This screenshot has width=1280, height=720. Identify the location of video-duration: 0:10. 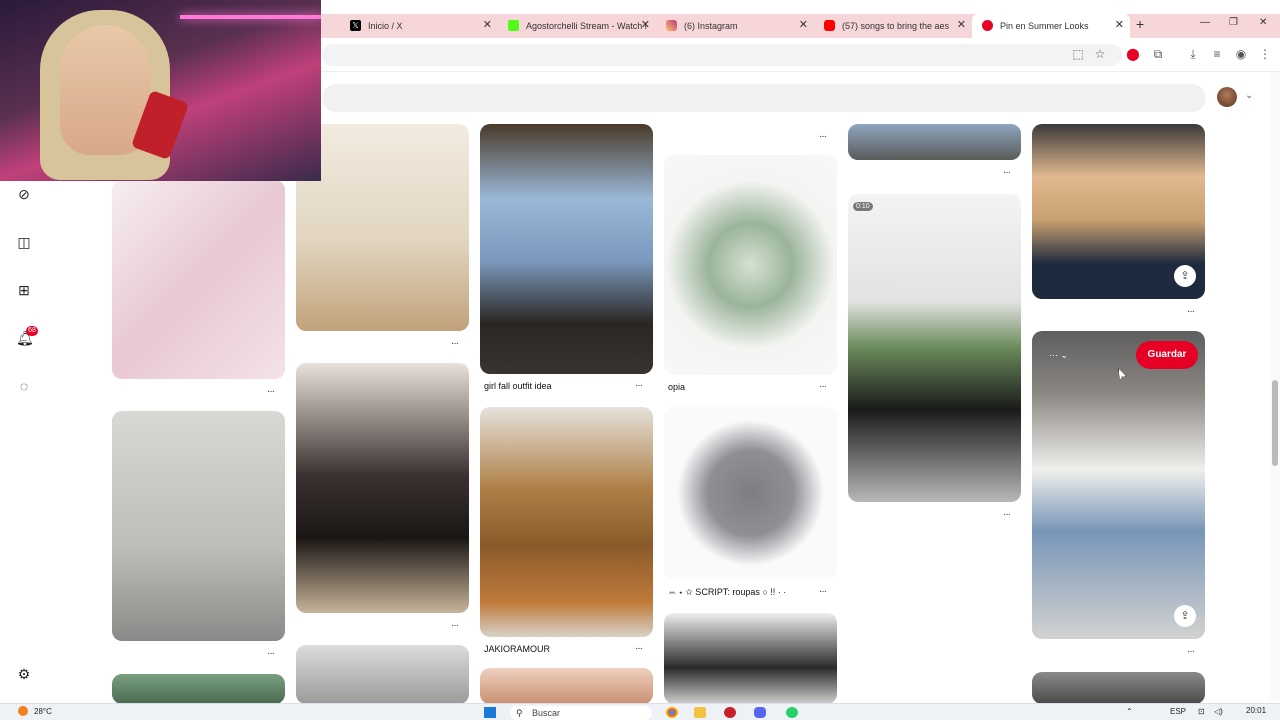
(863, 206).